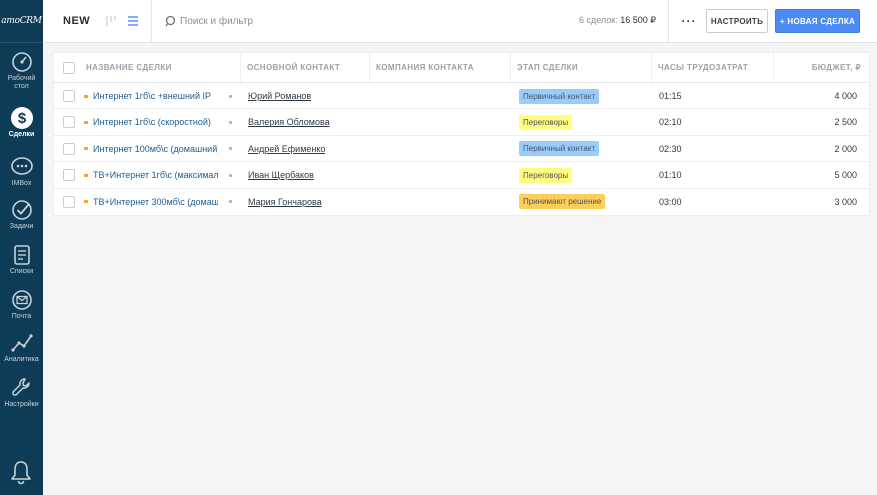  I want to click on sidebar-item-label: Почта, so click(21, 316).